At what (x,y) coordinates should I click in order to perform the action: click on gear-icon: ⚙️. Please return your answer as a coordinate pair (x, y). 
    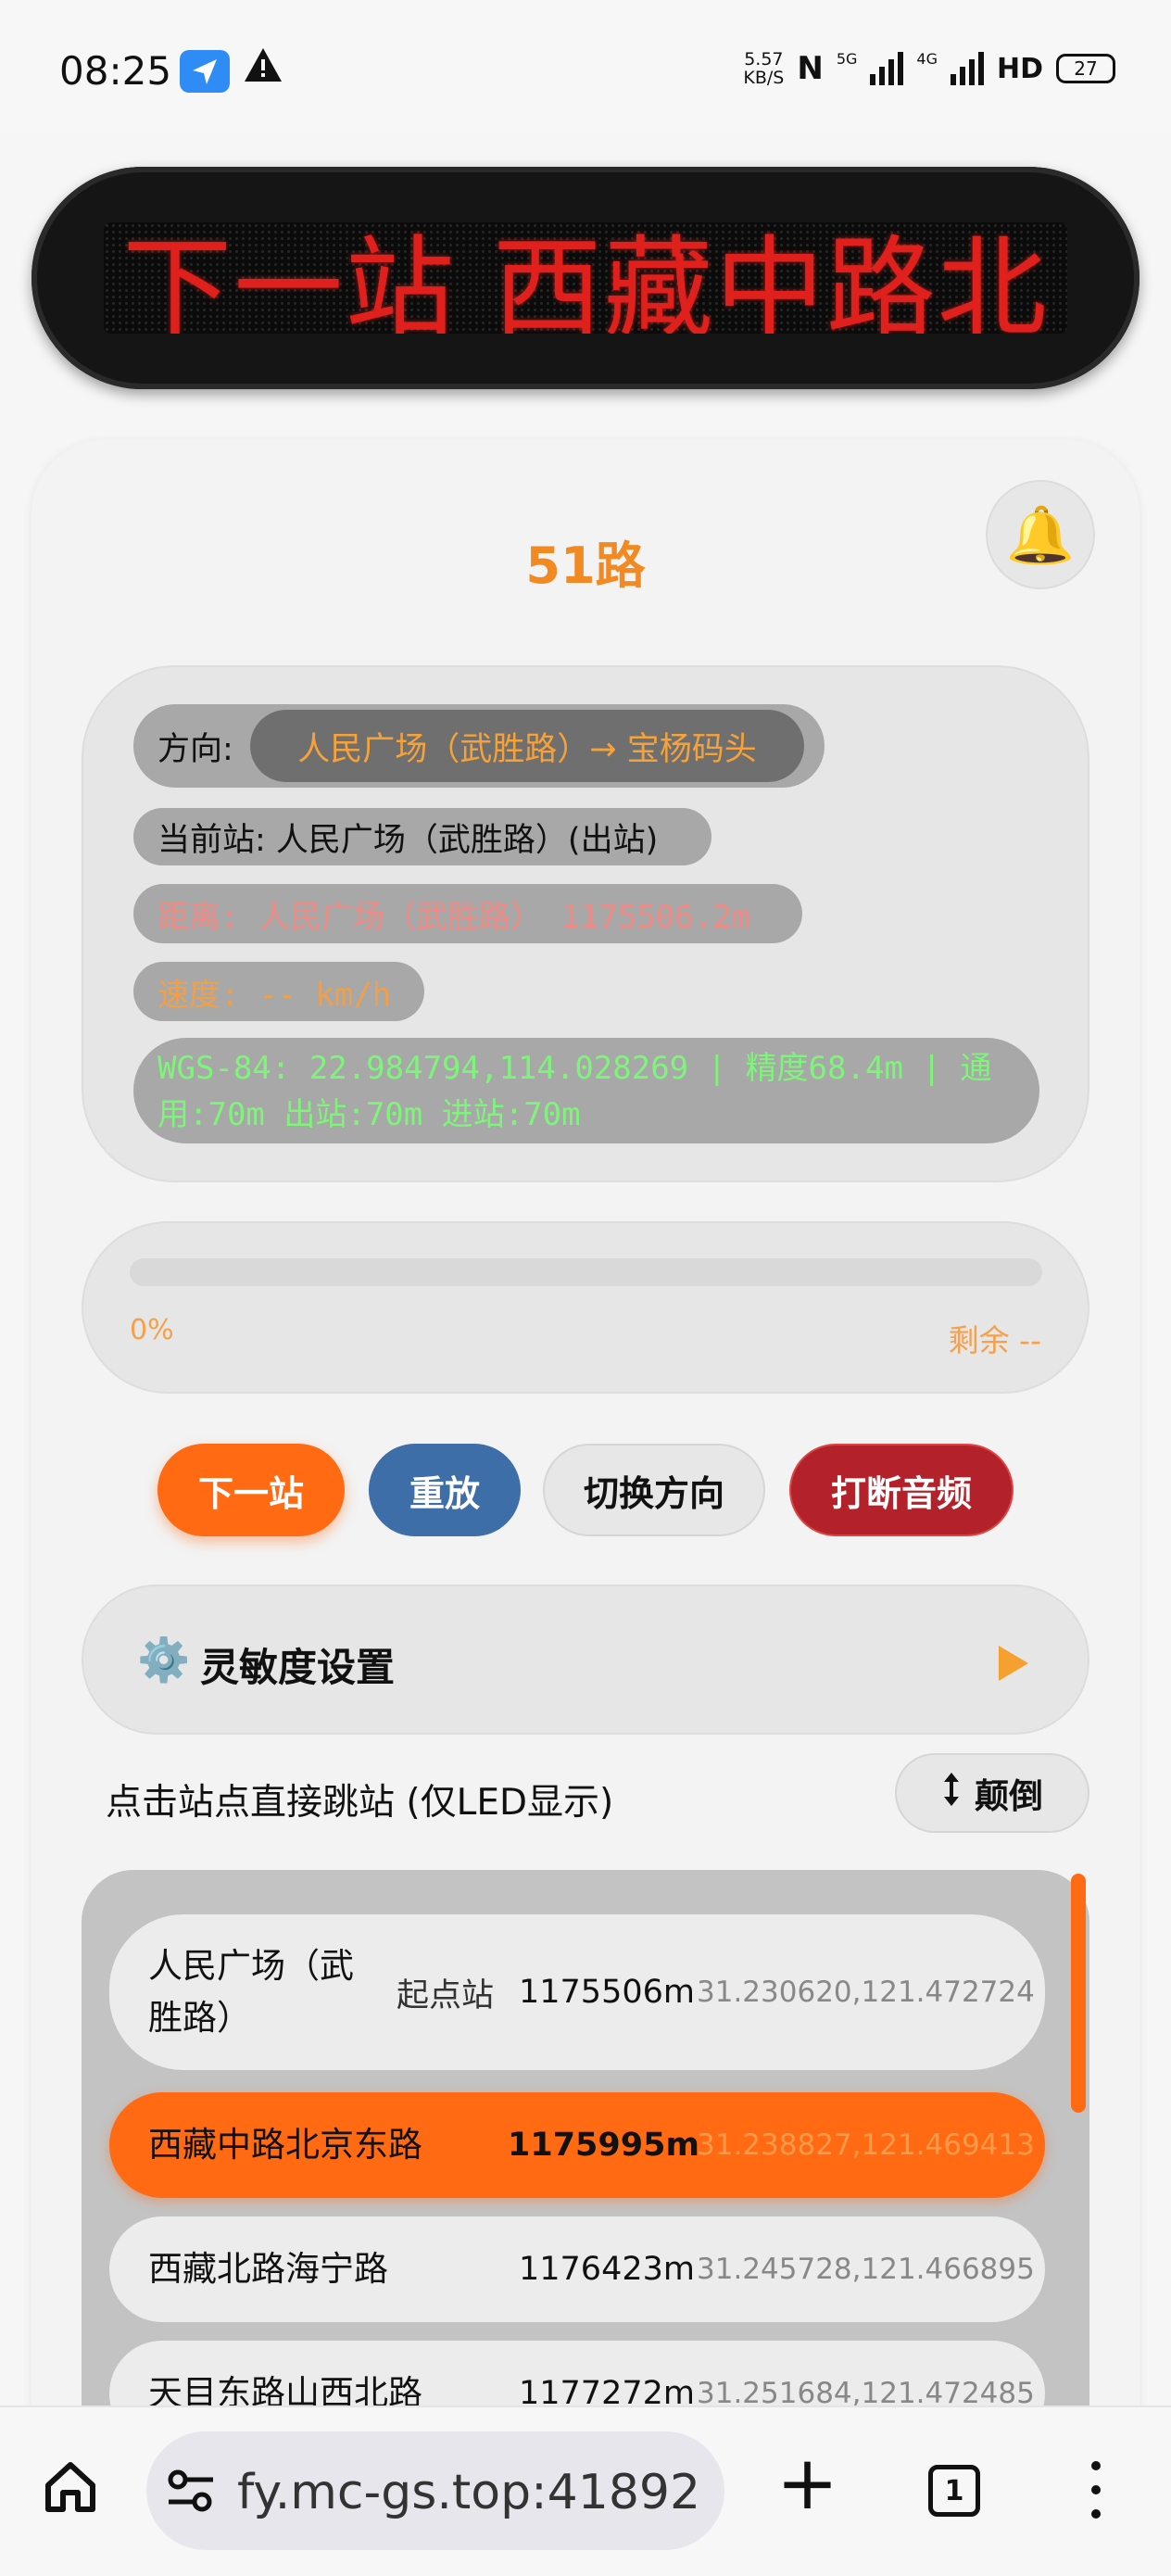
    Looking at the image, I should click on (164, 1660).